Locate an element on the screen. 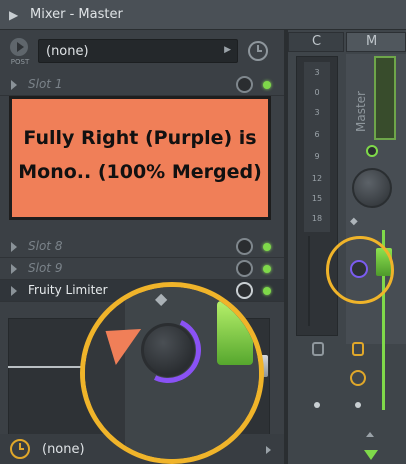  chevron-right-icon is located at coordinates (268, 450).